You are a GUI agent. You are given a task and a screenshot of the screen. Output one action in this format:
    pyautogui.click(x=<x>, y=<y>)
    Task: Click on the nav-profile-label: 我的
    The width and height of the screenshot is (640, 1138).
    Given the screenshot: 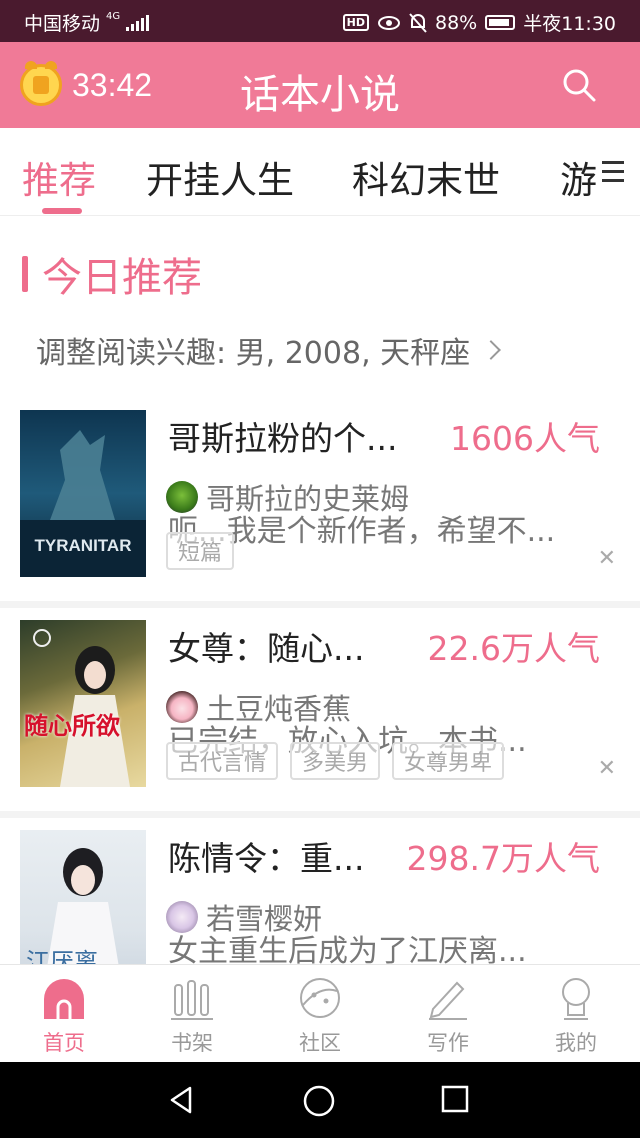 What is the action you would take?
    pyautogui.click(x=576, y=1043)
    